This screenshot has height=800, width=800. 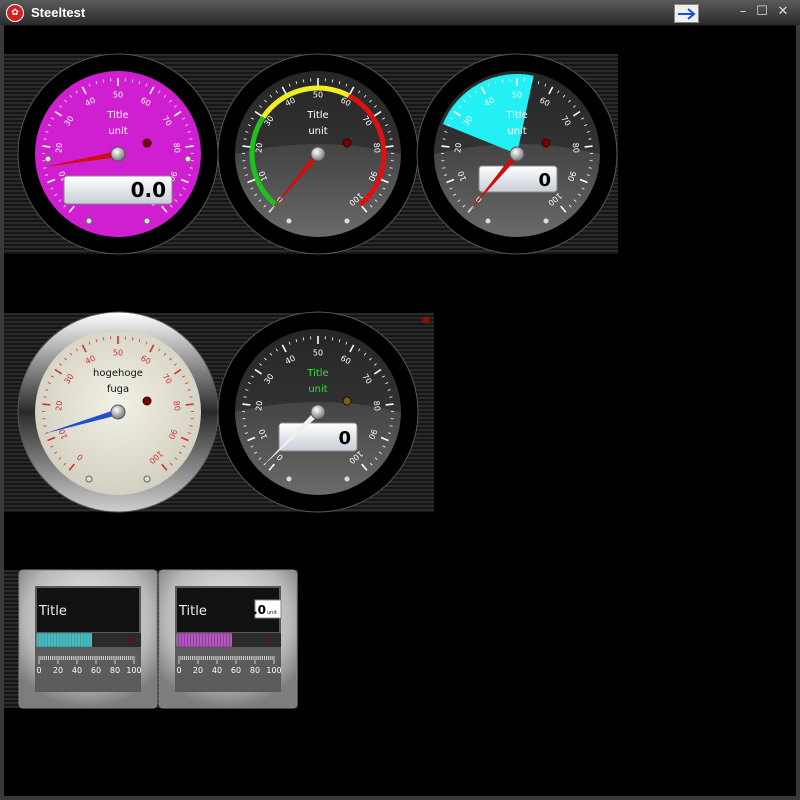 I want to click on radial-gauge-2: 0102030405060708090100Titleunit, so click(x=318, y=154).